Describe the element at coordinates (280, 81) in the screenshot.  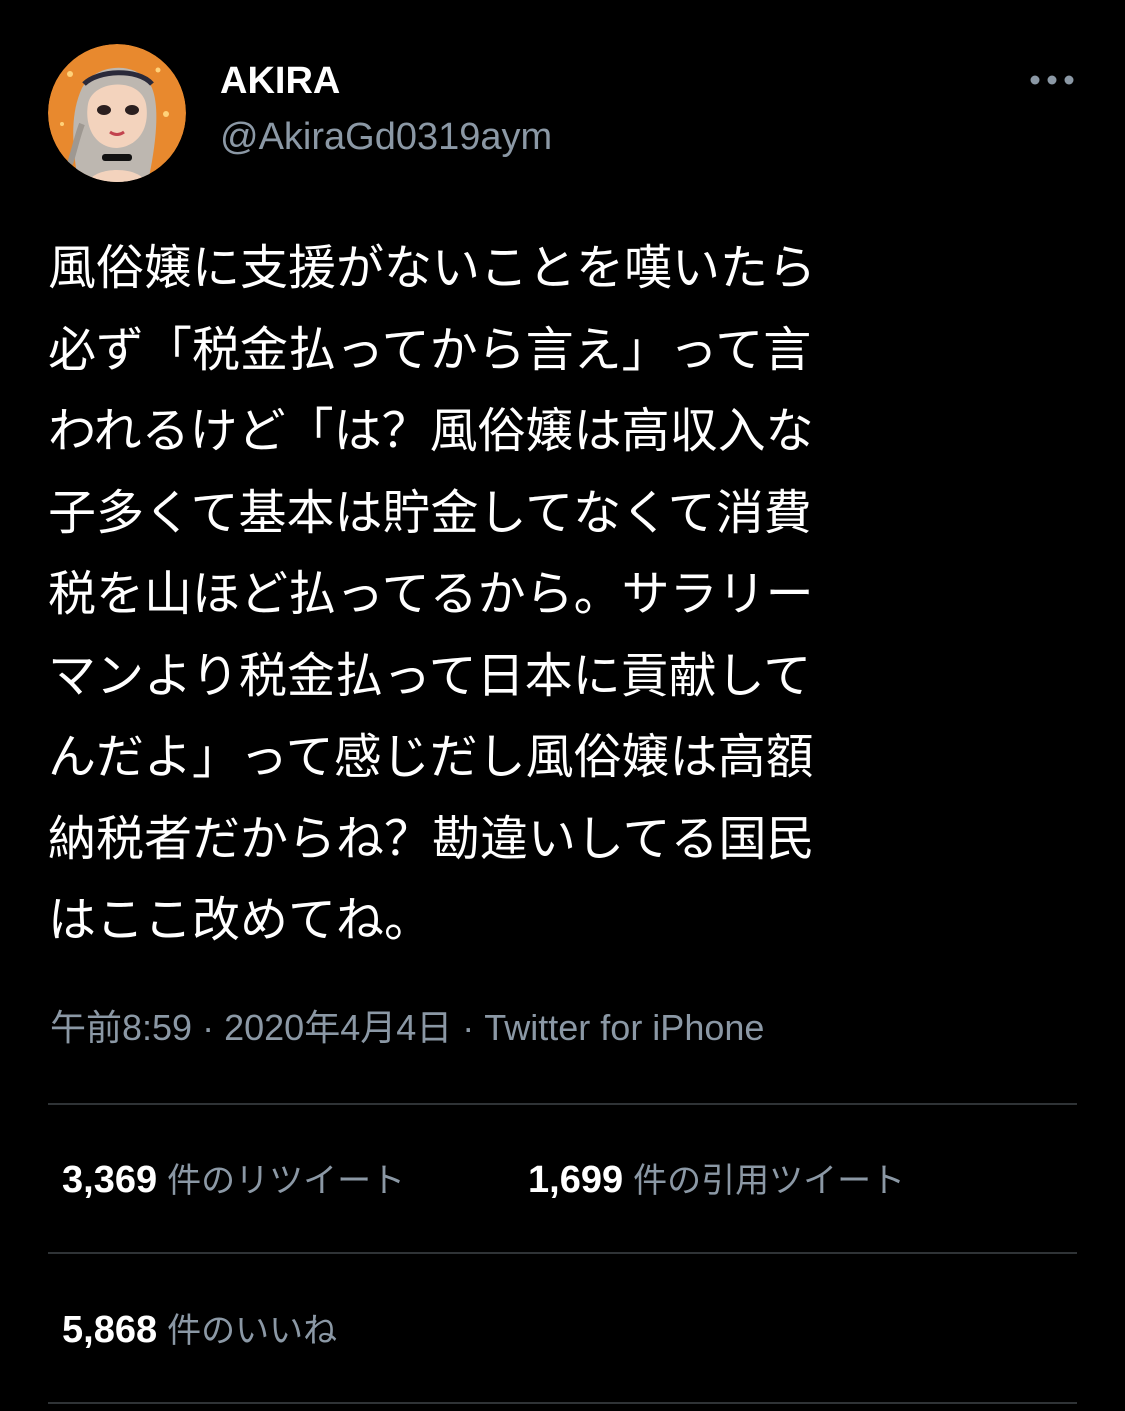
I see `display-name: AKIRA` at that location.